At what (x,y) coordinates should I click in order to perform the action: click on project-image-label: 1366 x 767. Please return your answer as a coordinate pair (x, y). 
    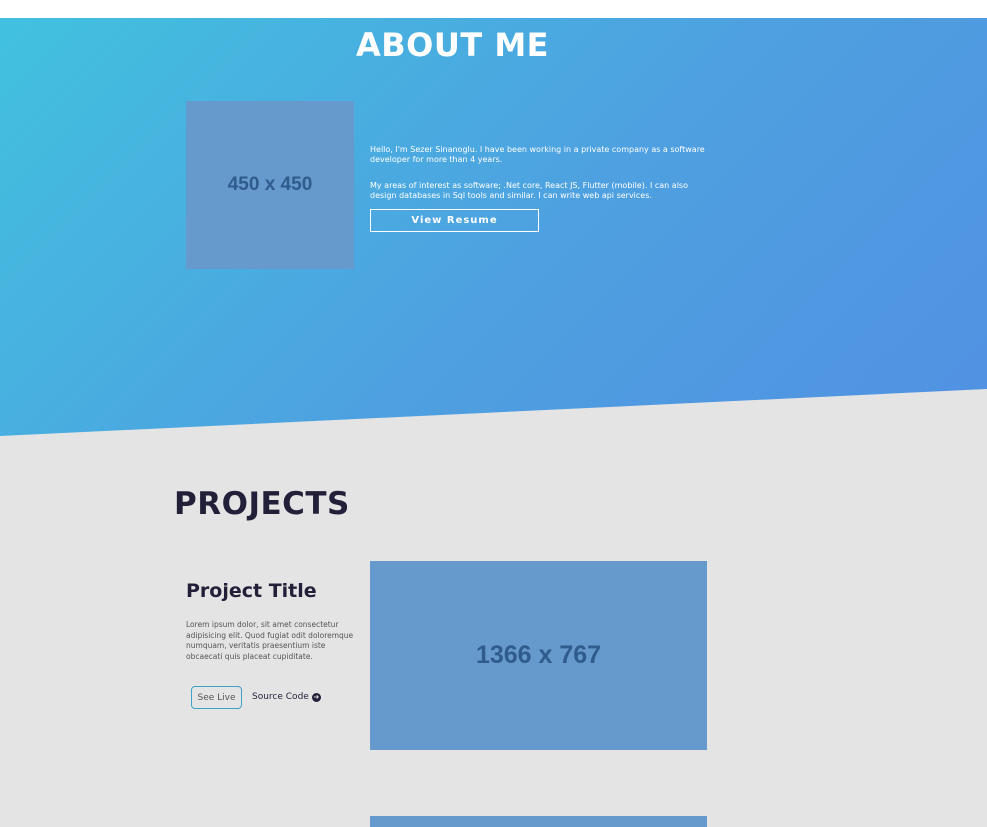
    Looking at the image, I should click on (538, 655).